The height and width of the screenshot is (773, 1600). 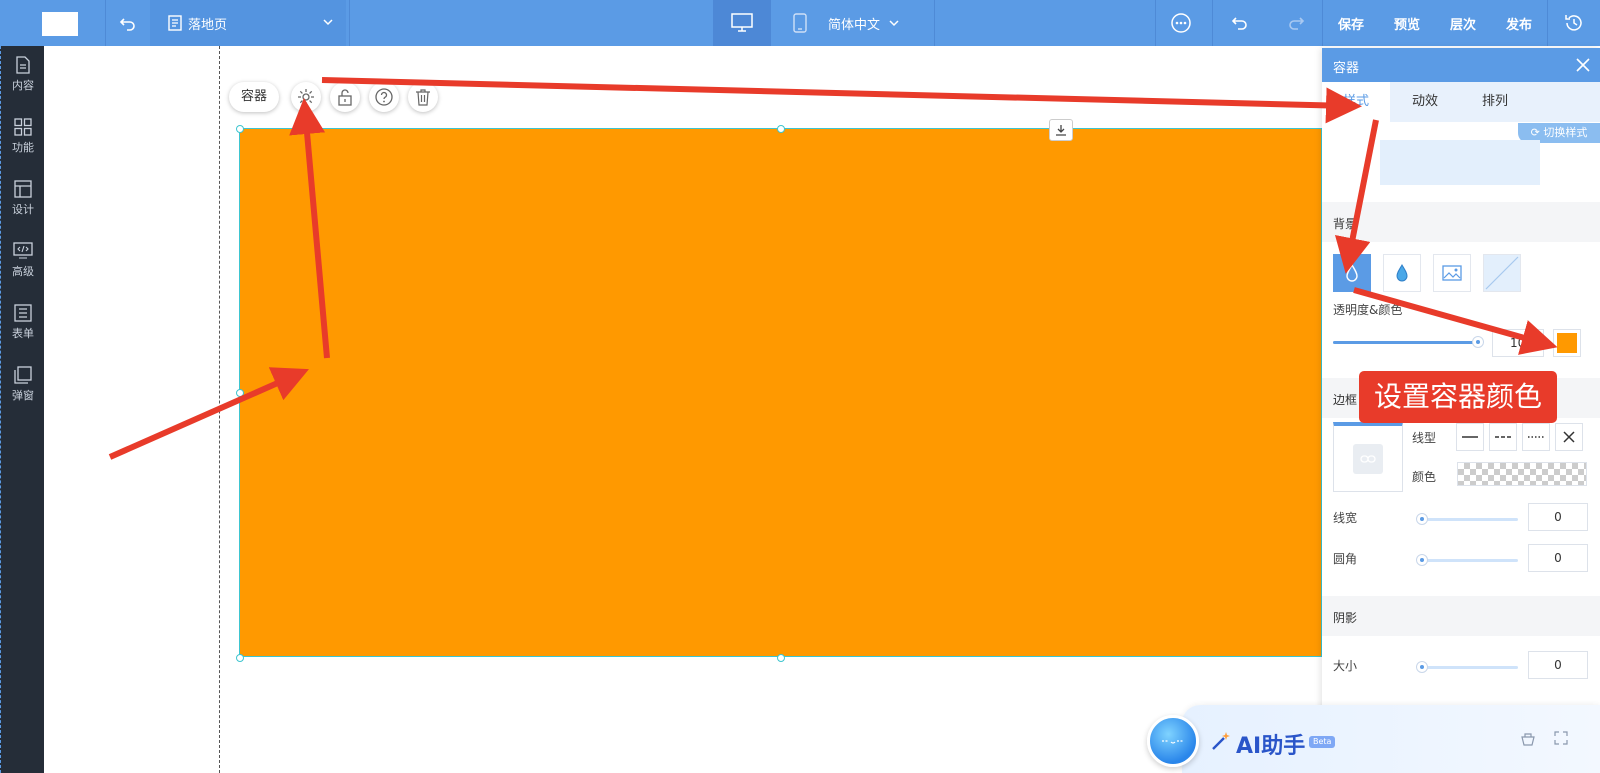 What do you see at coordinates (23, 147) in the screenshot?
I see `sidebar-item-label: 功能` at bounding box center [23, 147].